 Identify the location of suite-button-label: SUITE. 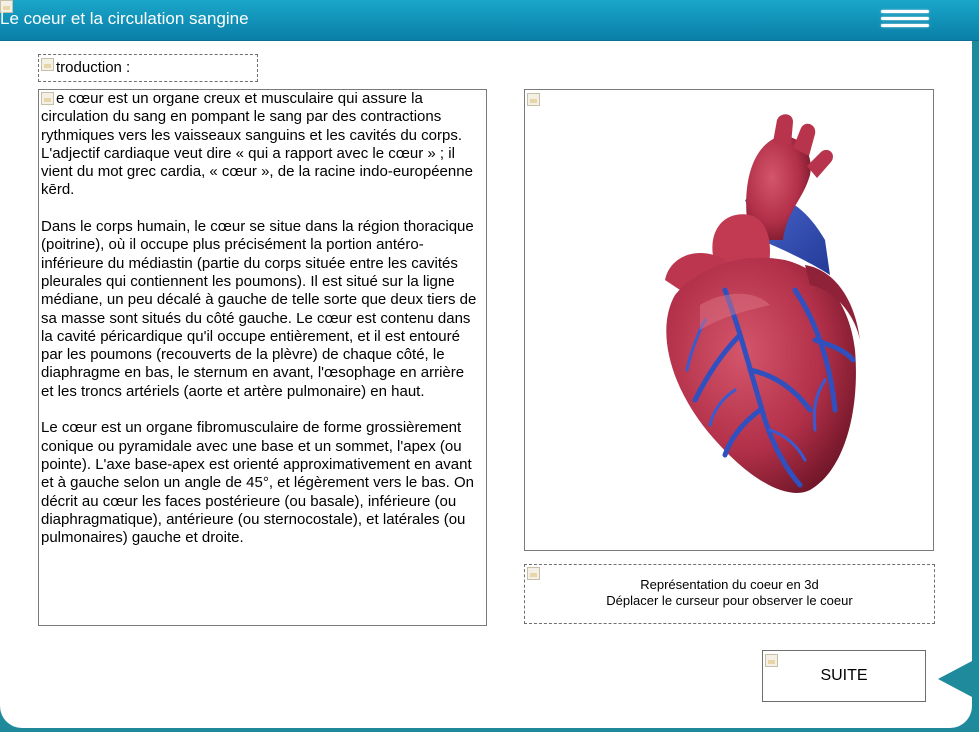
(844, 675).